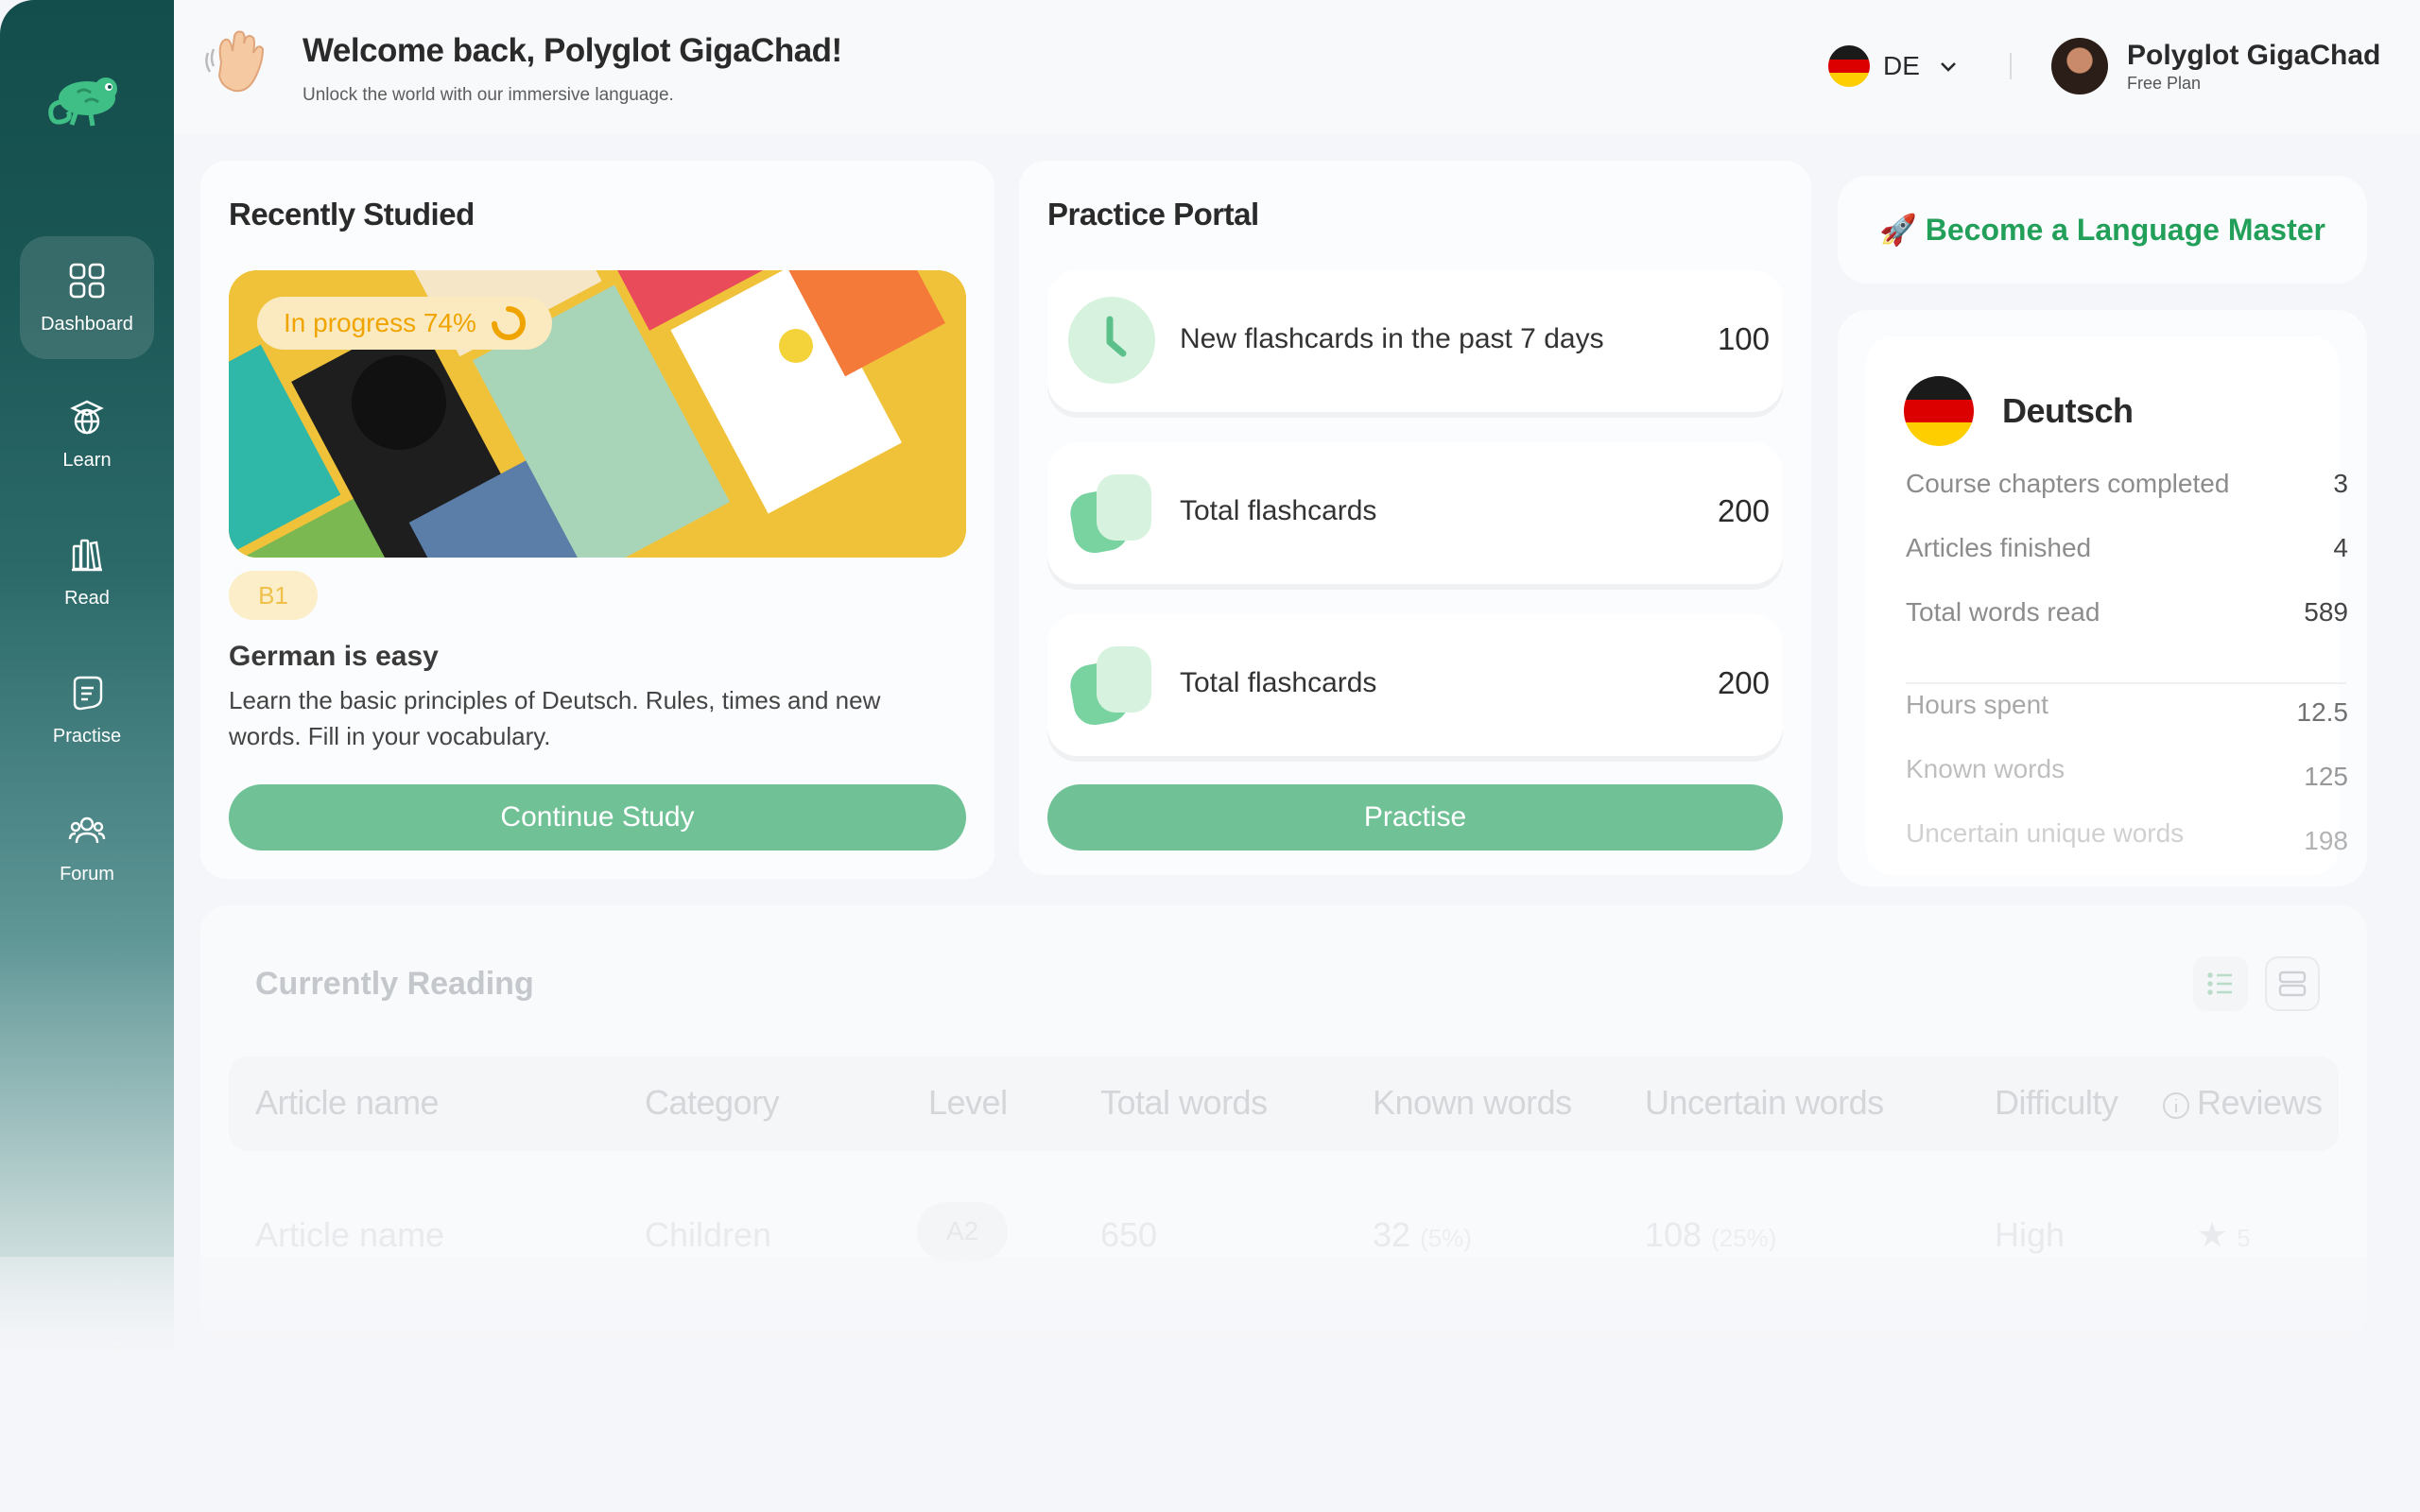 The width and height of the screenshot is (2420, 1512). I want to click on books-icon, so click(87, 555).